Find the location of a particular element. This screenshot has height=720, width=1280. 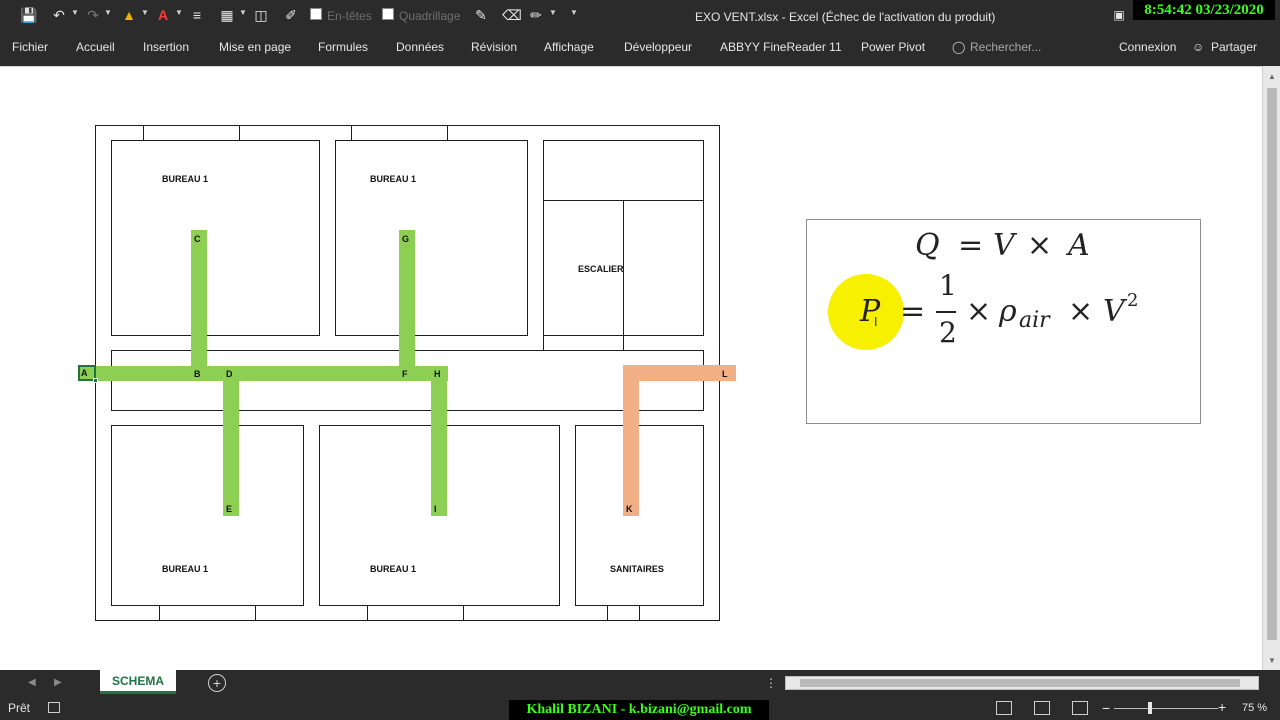

font-color-icon: A is located at coordinates (163, 15).